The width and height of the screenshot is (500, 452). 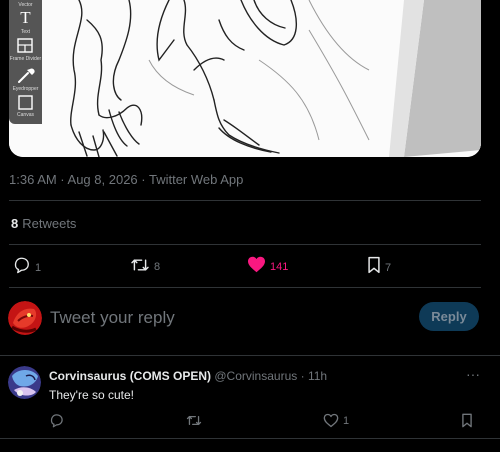 What do you see at coordinates (25, 59) in the screenshot?
I see `frame-divider-label: Frame Divider` at bounding box center [25, 59].